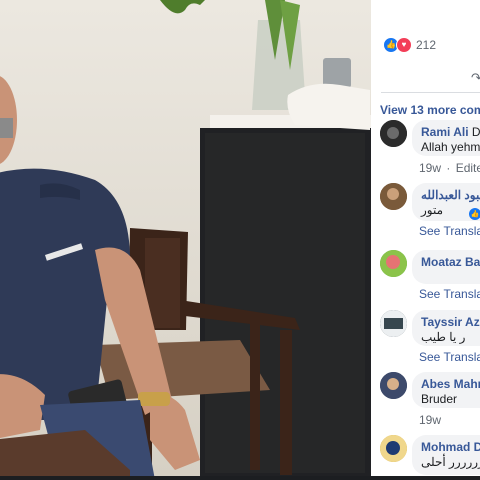  What do you see at coordinates (450, 462) in the screenshot?
I see `comment-text: ررررررر أحلى` at bounding box center [450, 462].